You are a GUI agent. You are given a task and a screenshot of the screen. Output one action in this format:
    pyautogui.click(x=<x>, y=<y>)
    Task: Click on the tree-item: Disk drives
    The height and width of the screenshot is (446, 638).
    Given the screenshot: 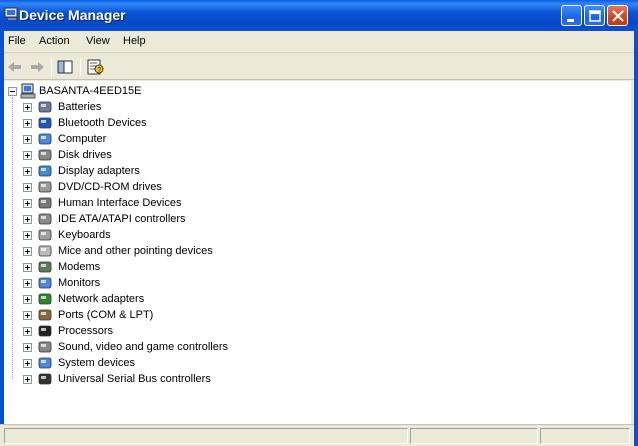 What is the action you would take?
    pyautogui.click(x=204, y=155)
    